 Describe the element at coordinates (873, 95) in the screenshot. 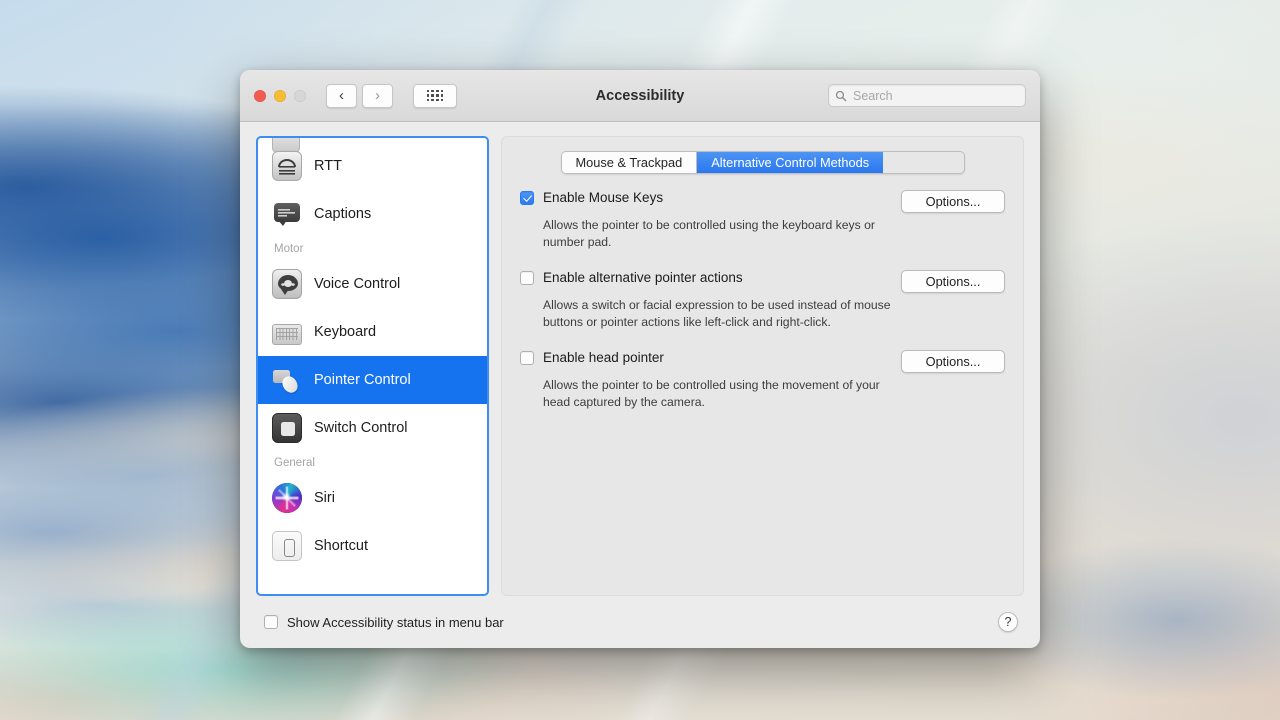

I see `search-placeholder: Search` at that location.